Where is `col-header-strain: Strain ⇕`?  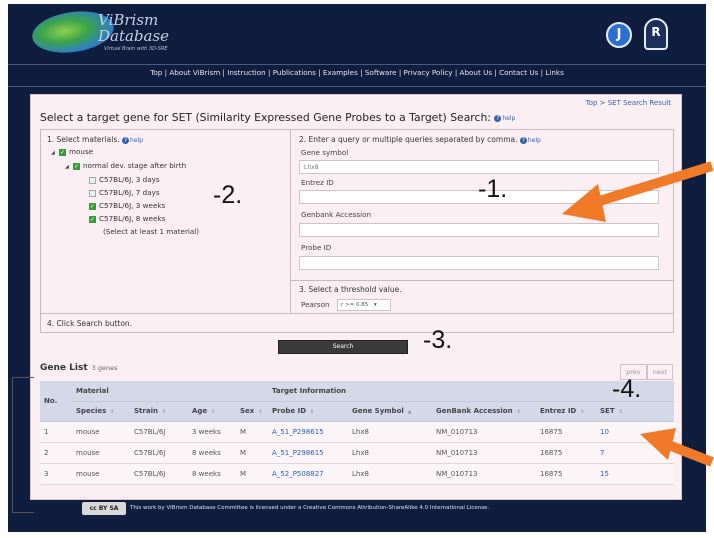
col-header-strain: Strain ⇕ is located at coordinates (159, 411).